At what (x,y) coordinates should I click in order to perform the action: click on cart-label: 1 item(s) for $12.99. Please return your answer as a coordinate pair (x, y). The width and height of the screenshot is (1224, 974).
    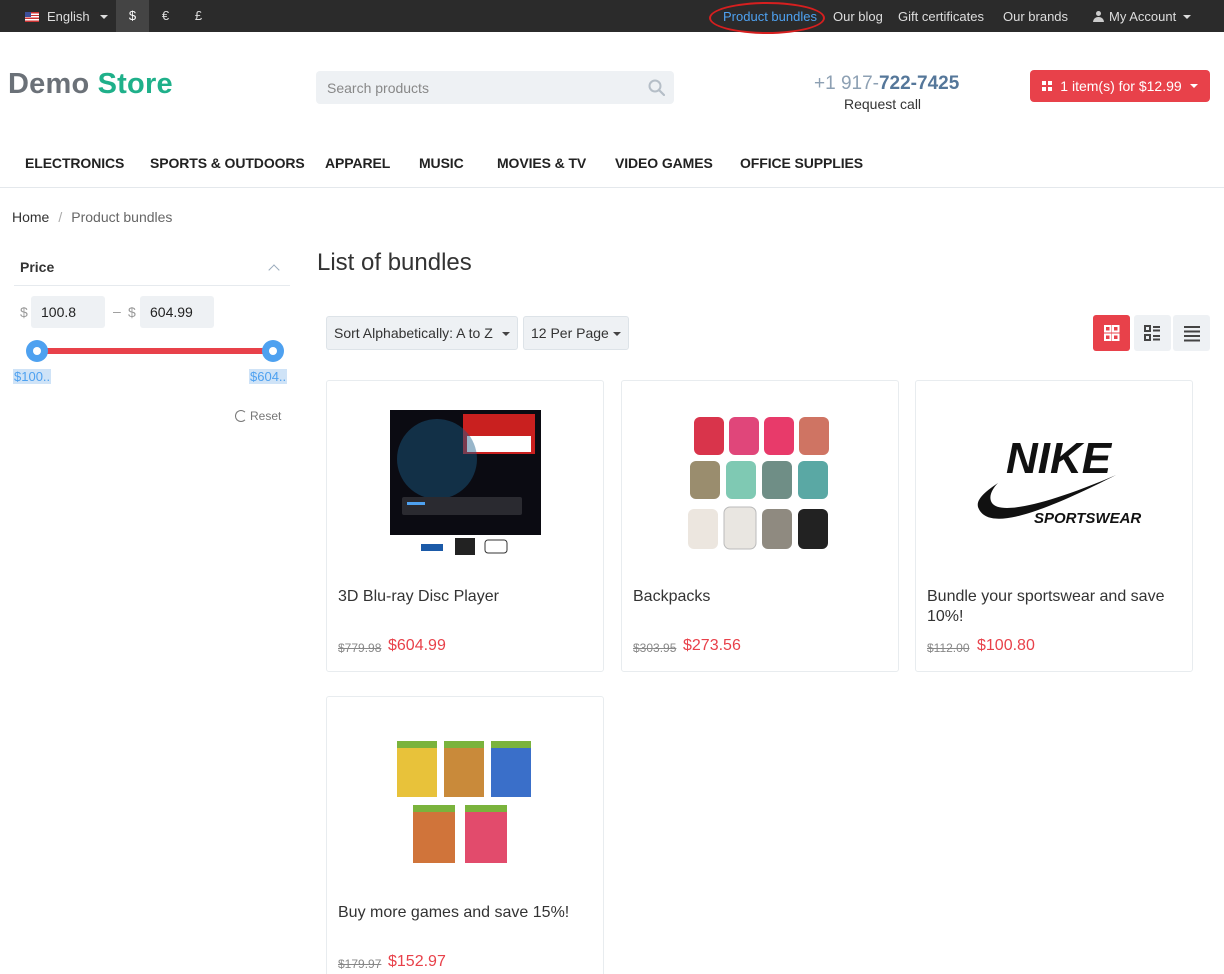
    Looking at the image, I should click on (1121, 86).